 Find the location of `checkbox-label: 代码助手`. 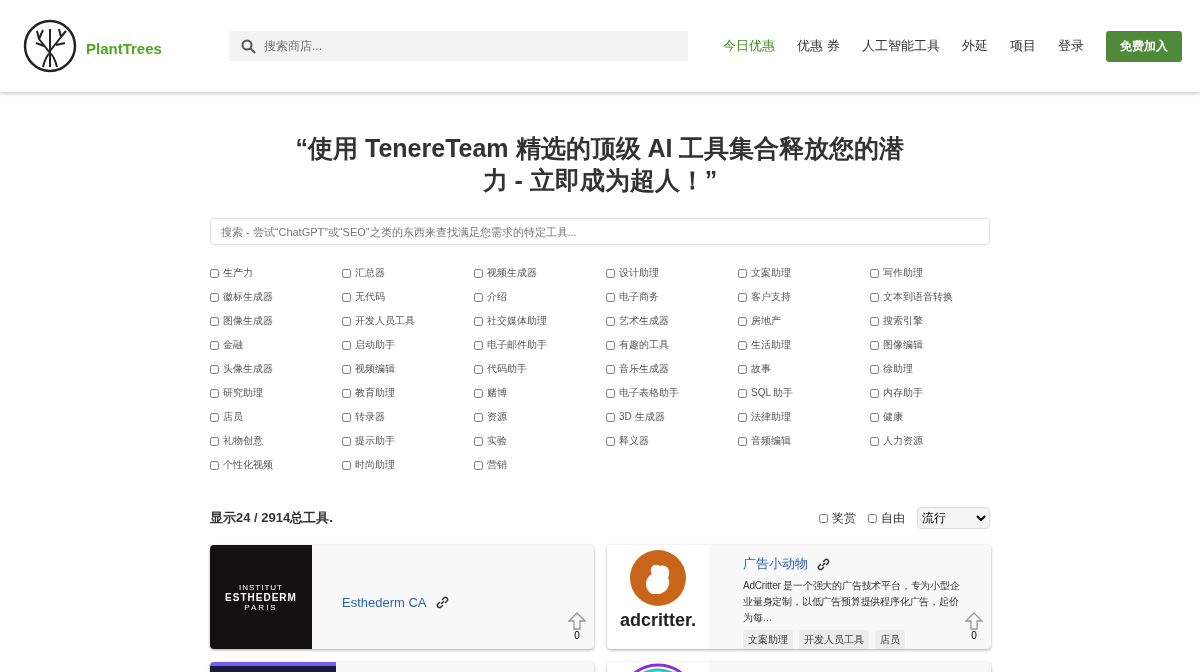

checkbox-label: 代码助手 is located at coordinates (507, 369).